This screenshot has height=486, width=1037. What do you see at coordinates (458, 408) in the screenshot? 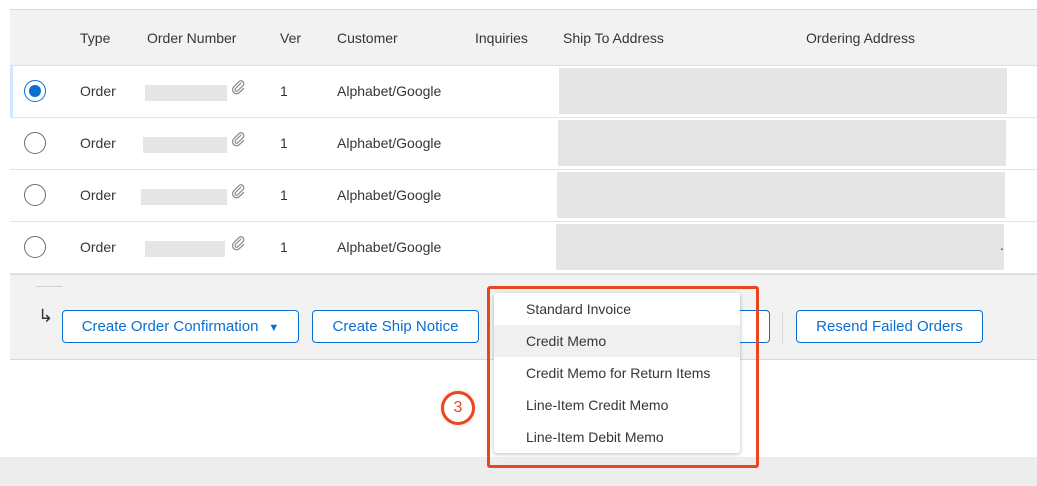
I see `annotation-step-badge: 3` at bounding box center [458, 408].